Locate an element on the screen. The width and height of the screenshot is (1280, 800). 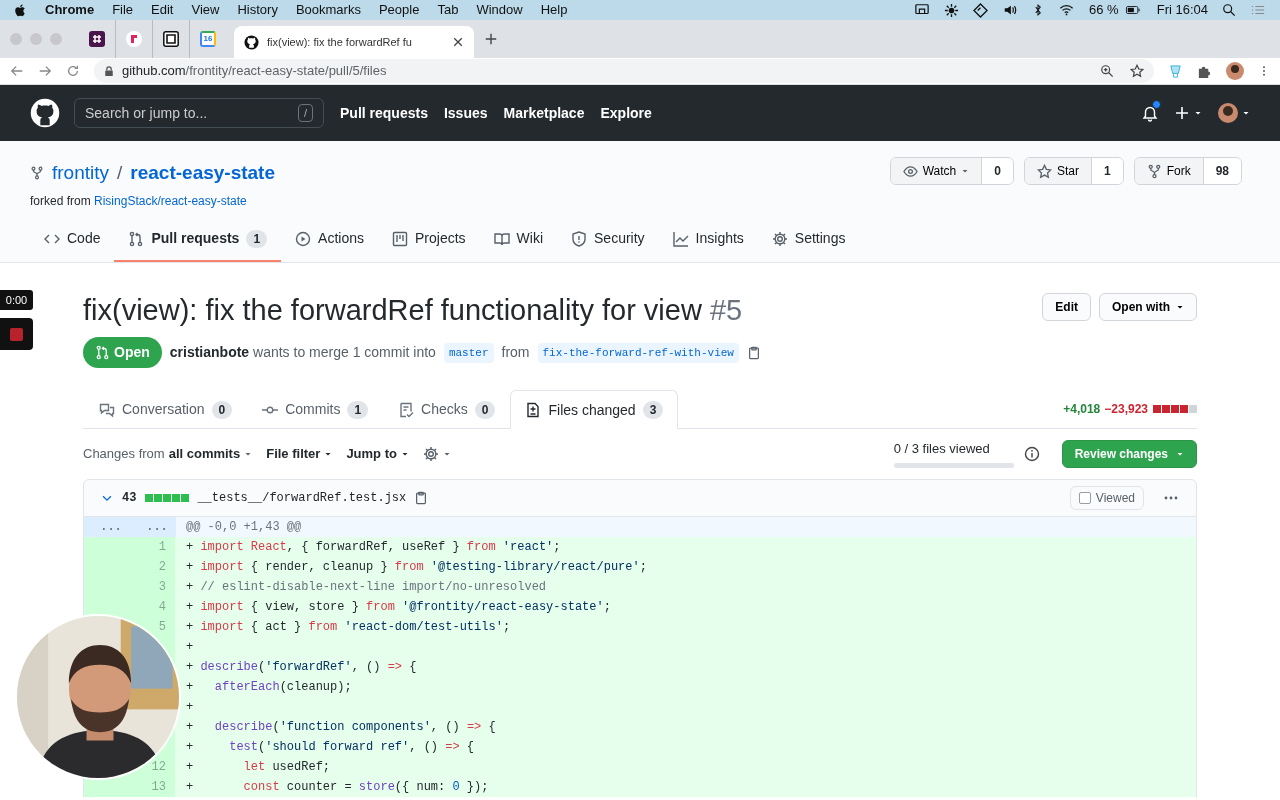
repo-tab: Insights is located at coordinates (708, 239).